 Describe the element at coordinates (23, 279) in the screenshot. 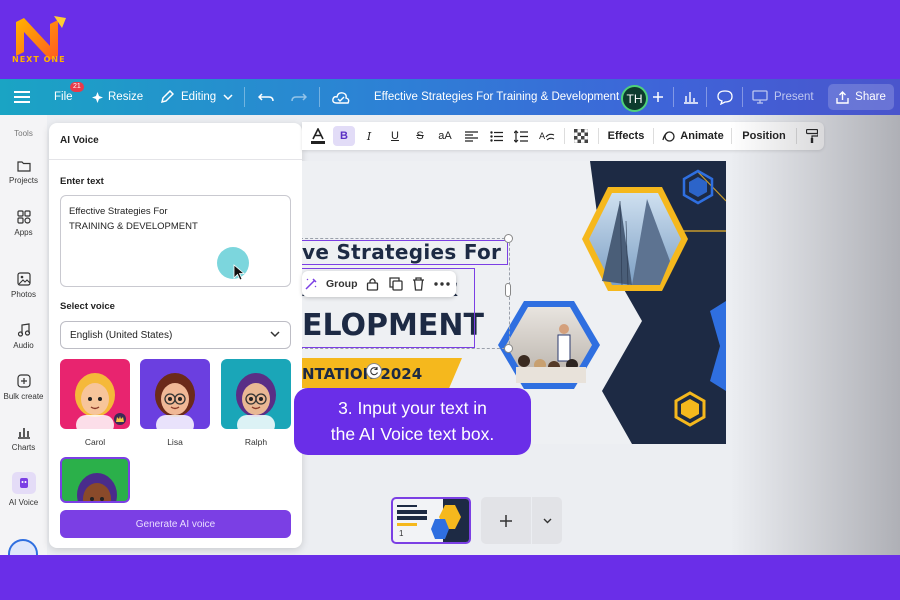

I see `image-icon` at that location.